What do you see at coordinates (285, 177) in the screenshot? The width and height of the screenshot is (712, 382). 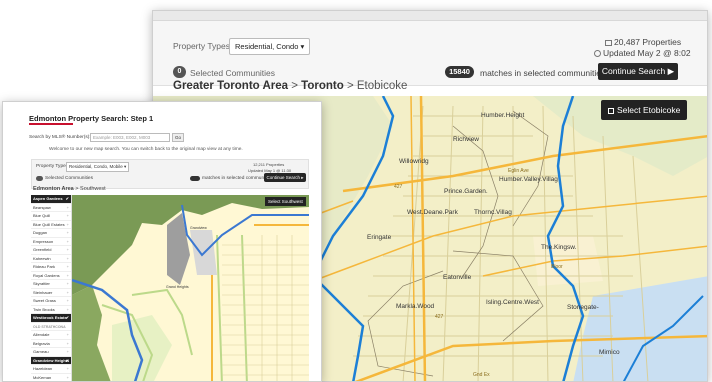 I see `continue-search-button: Continue Search ▸` at bounding box center [285, 177].